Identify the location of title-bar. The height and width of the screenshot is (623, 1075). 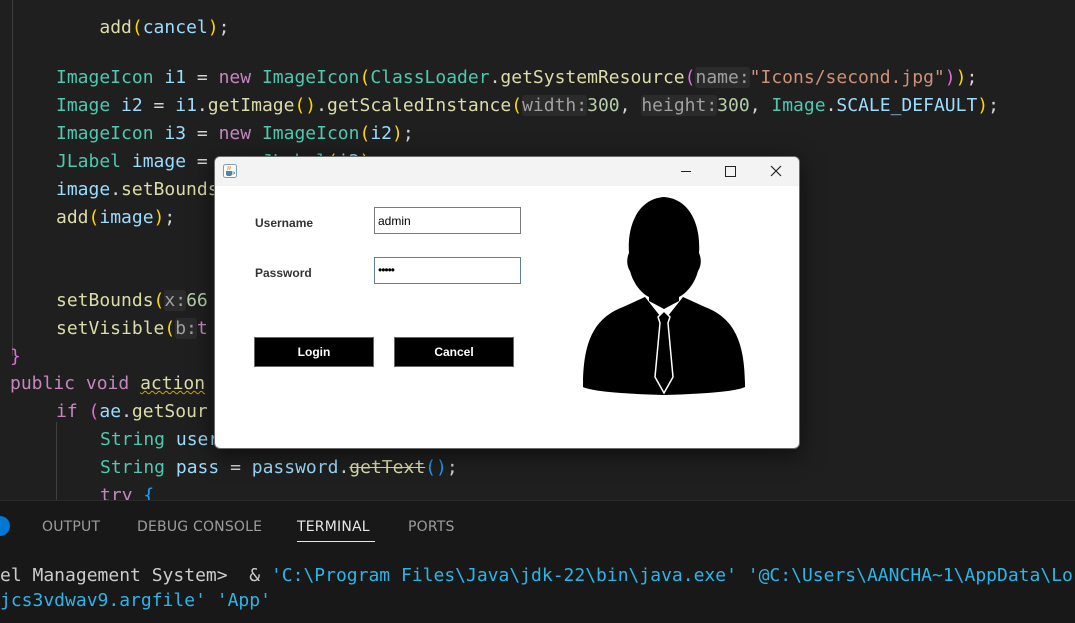
(507, 171).